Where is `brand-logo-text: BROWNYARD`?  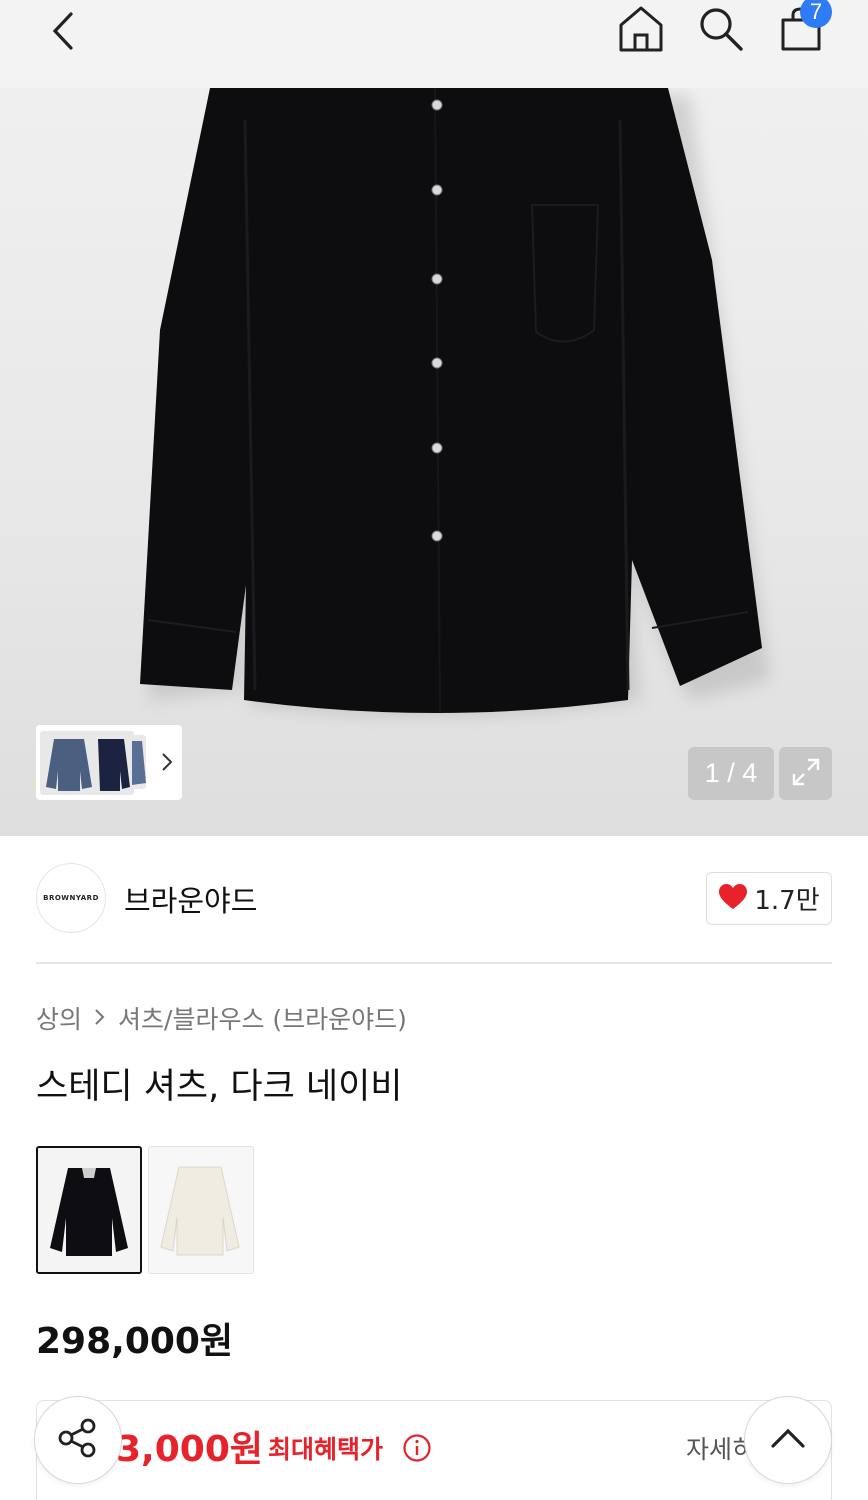
brand-logo-text: BROWNYARD is located at coordinates (71, 898).